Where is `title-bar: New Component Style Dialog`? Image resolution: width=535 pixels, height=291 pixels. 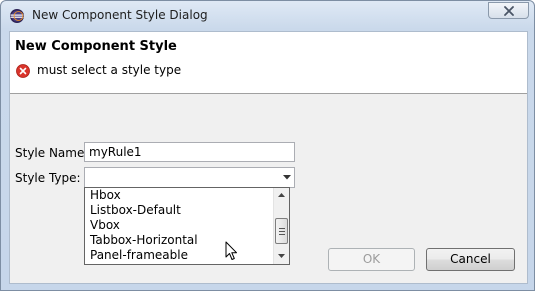 title-bar: New Component Style Dialog is located at coordinates (267, 15).